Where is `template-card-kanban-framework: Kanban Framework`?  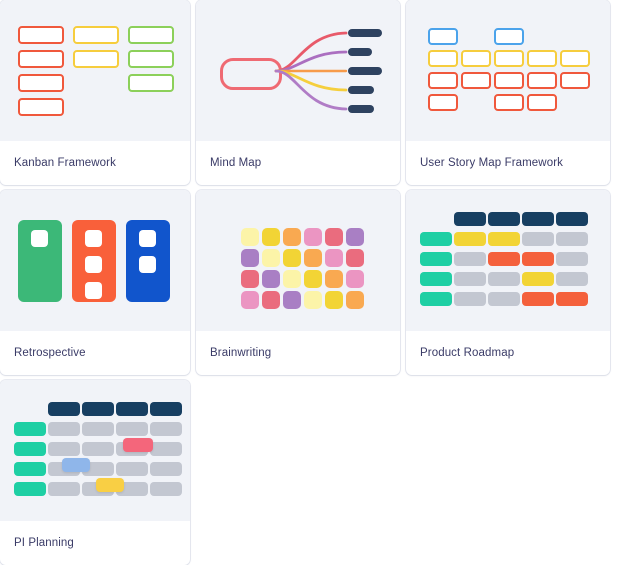 template-card-kanban-framework: Kanban Framework is located at coordinates (95, 92).